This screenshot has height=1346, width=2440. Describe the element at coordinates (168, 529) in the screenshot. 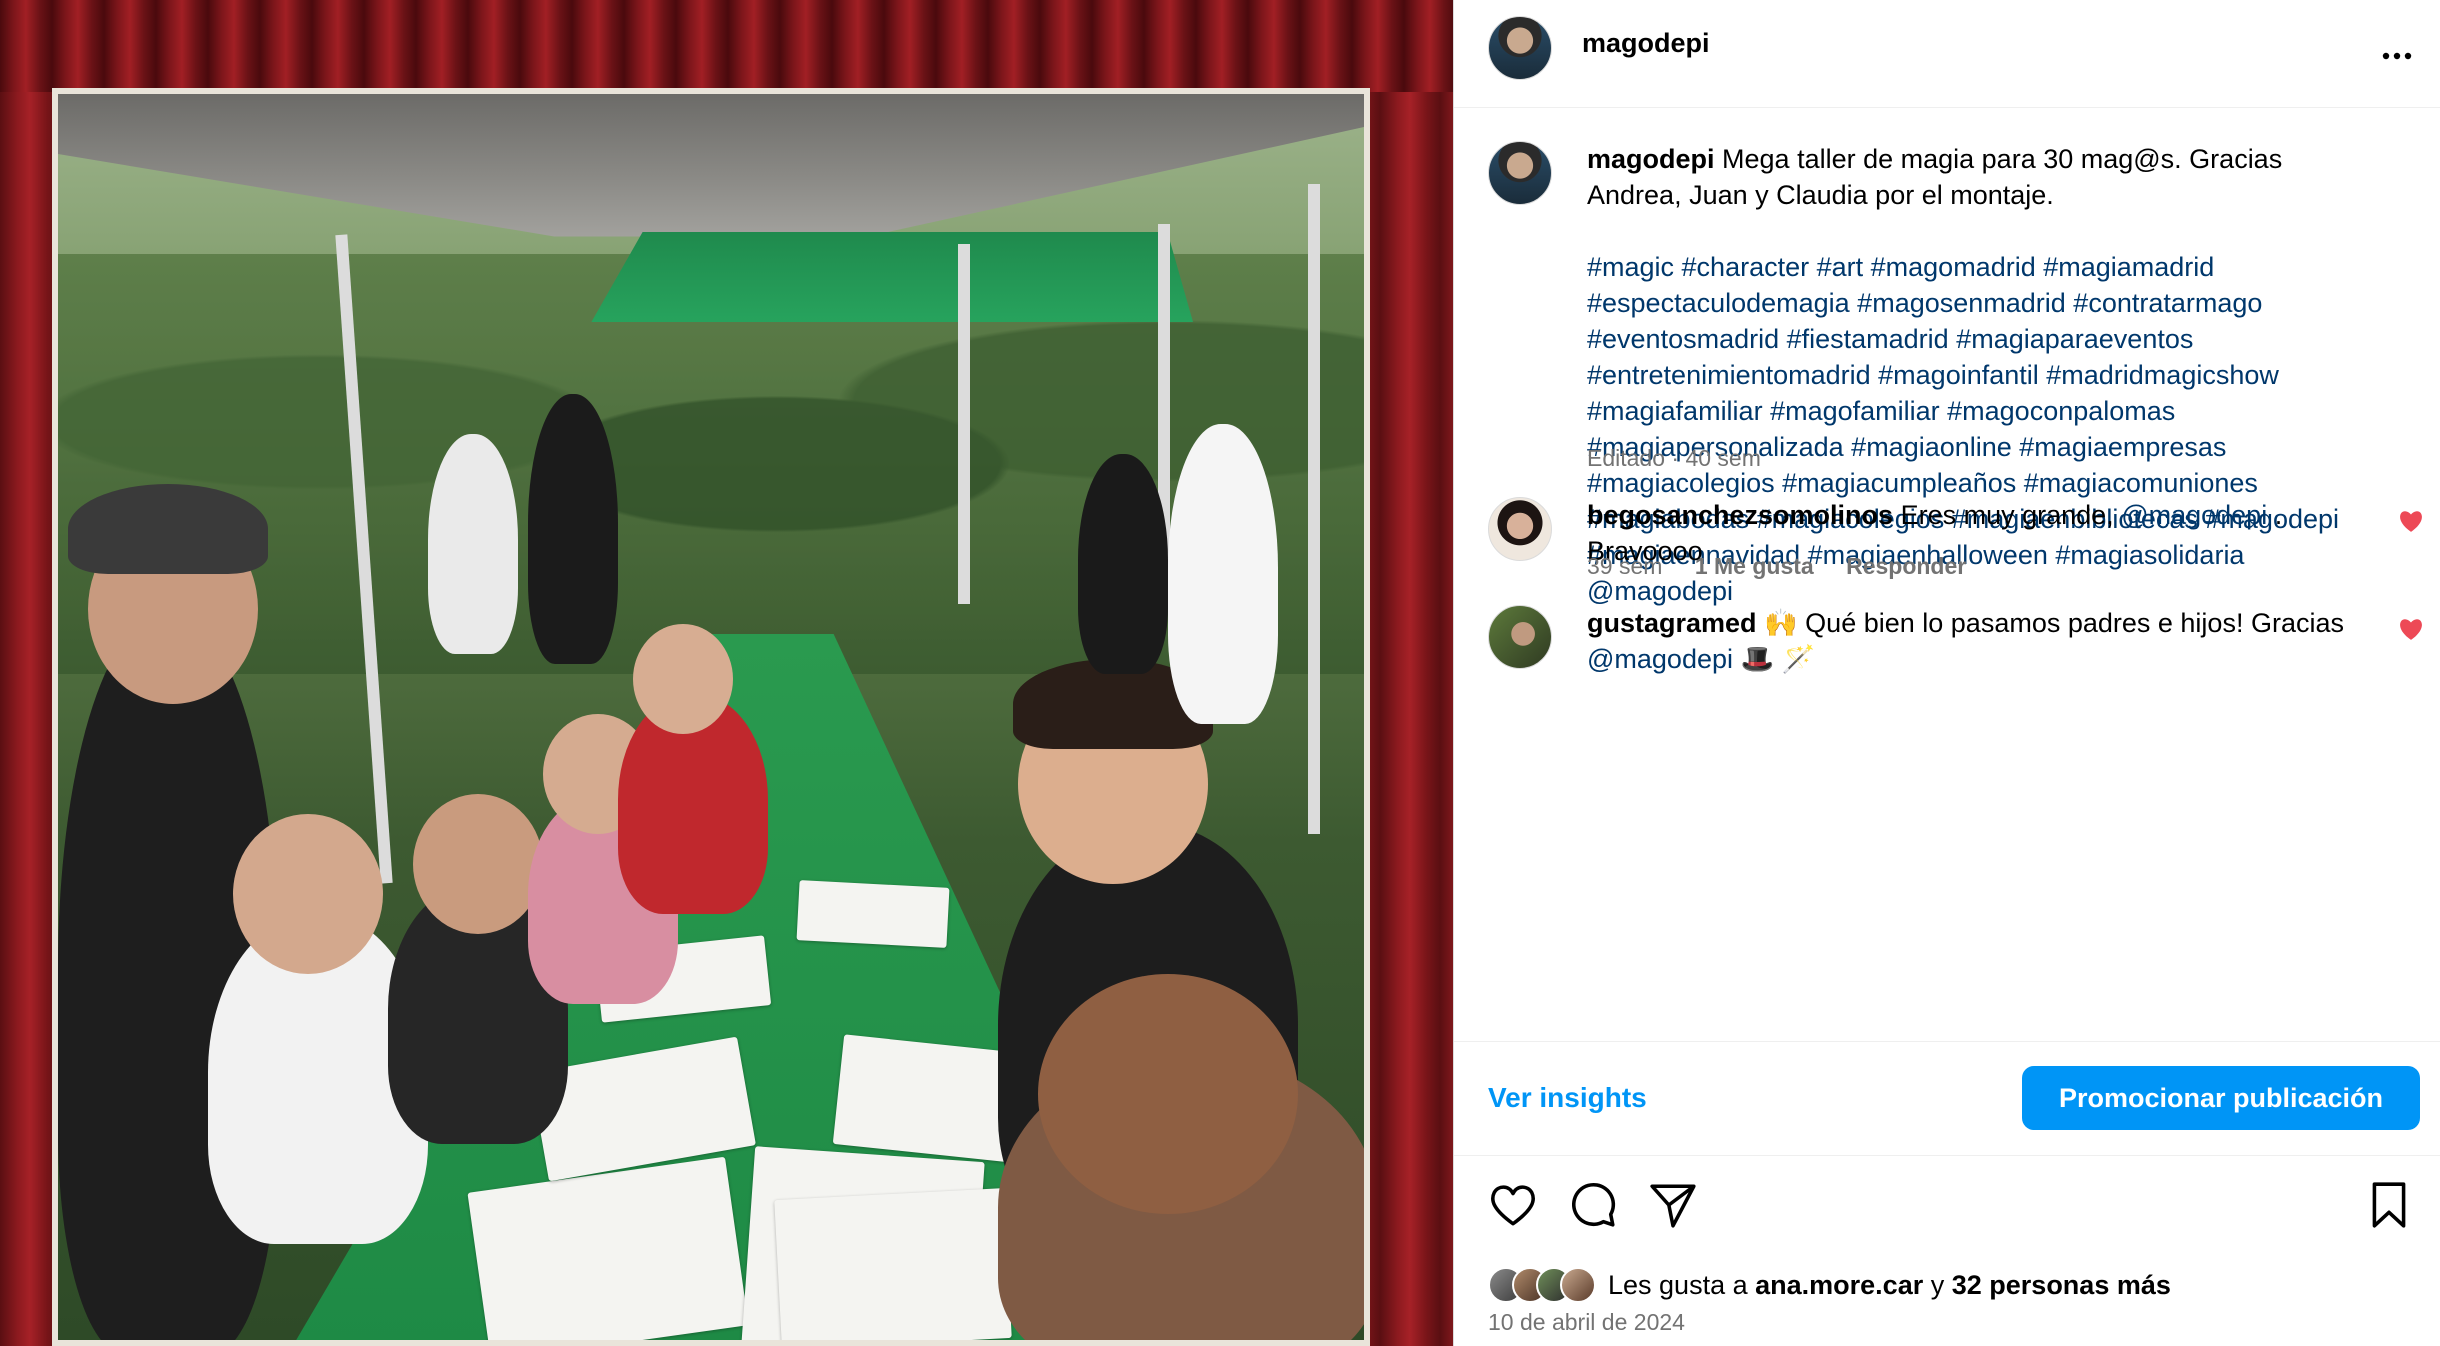

I see `cap` at that location.